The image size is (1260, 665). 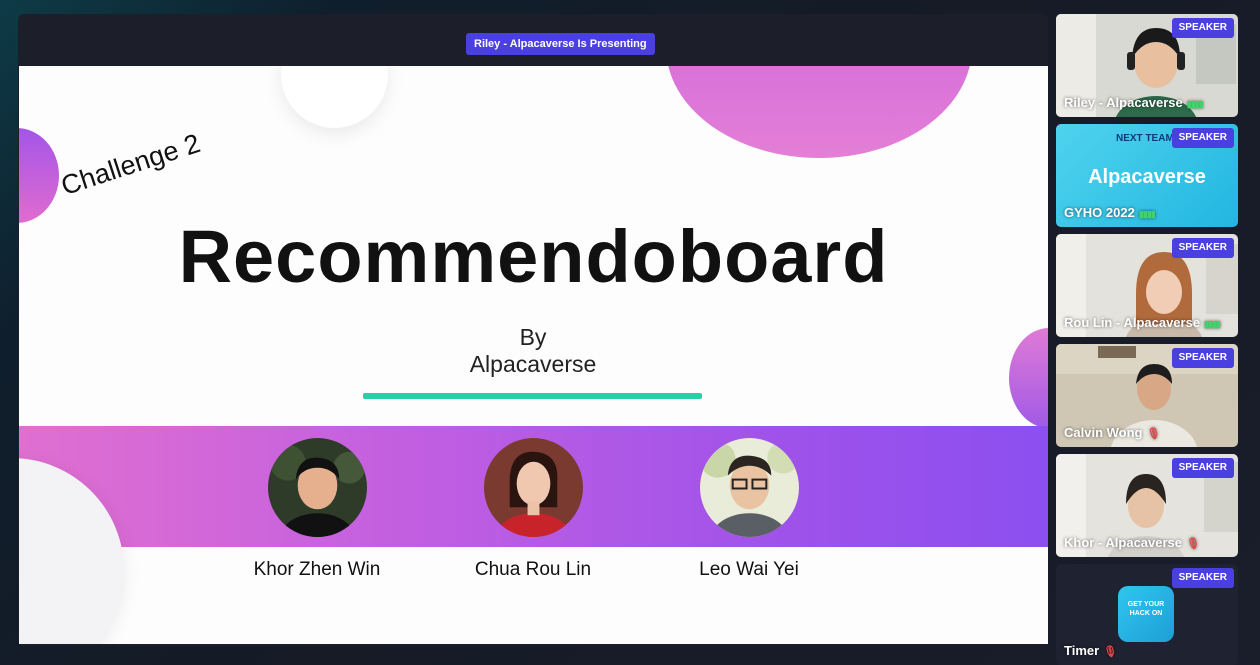 What do you see at coordinates (1147, 395) in the screenshot?
I see `participant-tile-calvin: SPEAKER Calvin Wong 🎙` at bounding box center [1147, 395].